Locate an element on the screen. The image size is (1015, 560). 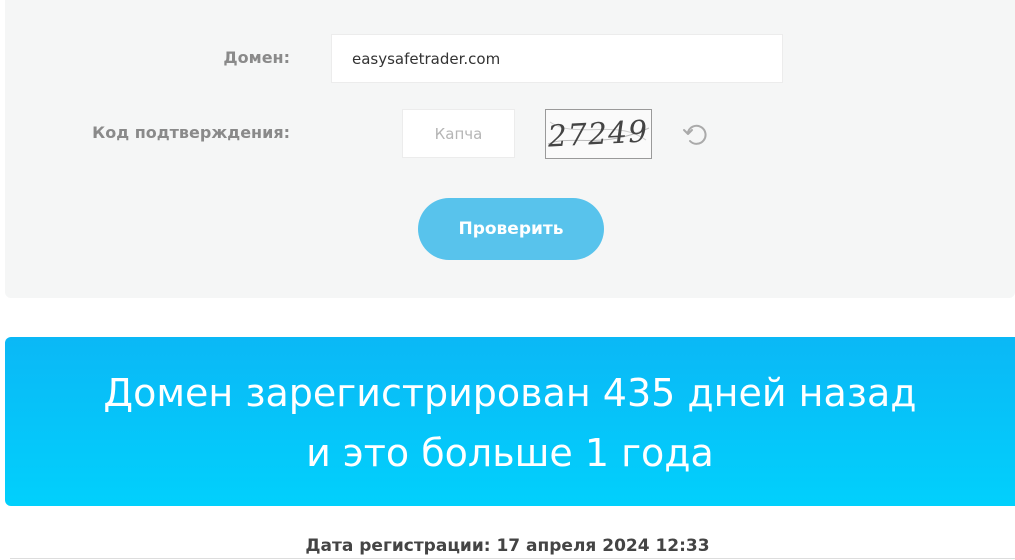
captcha-label: Код подтверждения: is located at coordinates (191, 132).